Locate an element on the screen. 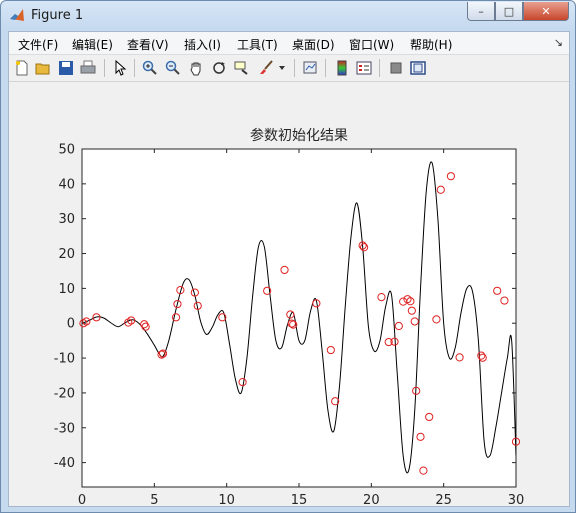 The height and width of the screenshot is (513, 576). menu-view: 查看(V) is located at coordinates (148, 44).